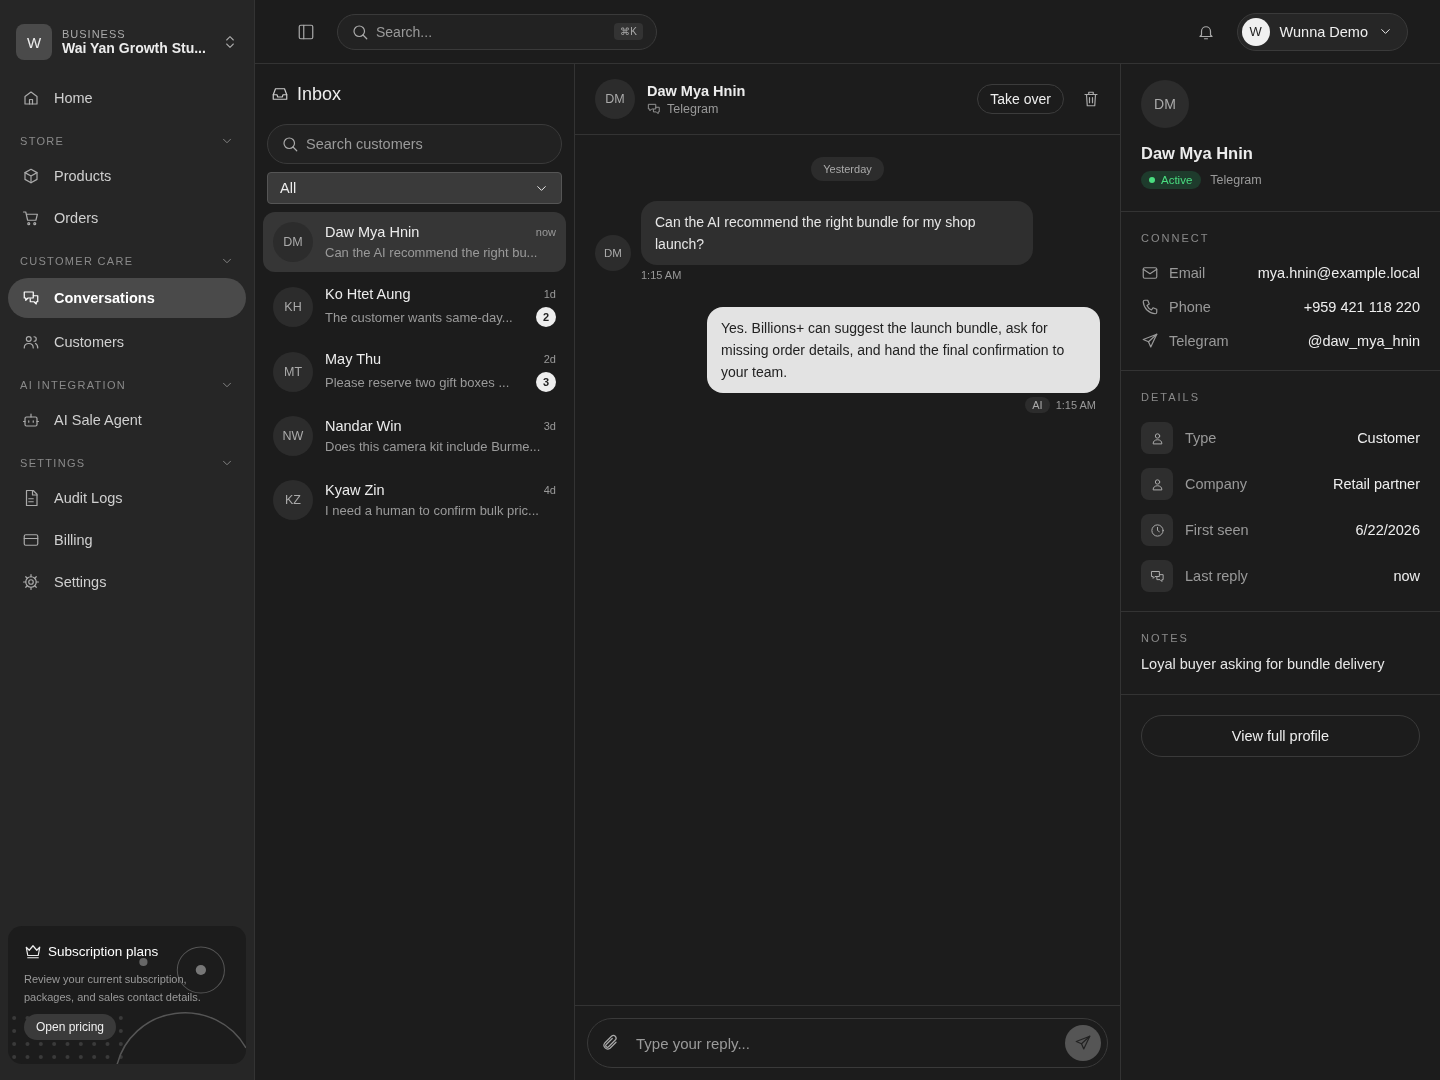  Describe the element at coordinates (368, 294) in the screenshot. I see `customer-name: Ko Htet Aung` at that location.